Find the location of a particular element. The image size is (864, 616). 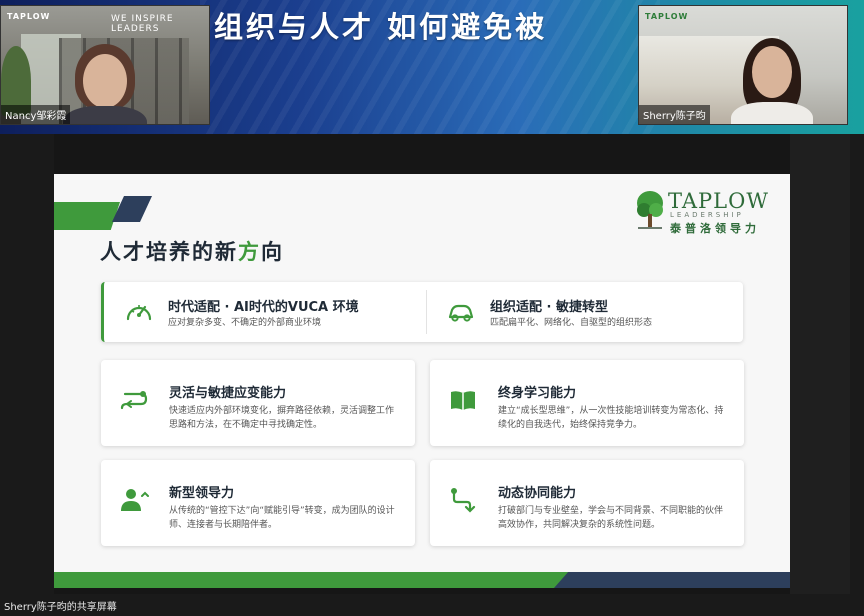

brand-logo: TAPLOW LEADERSHIP 泰普洛领导力 is located at coordinates (711, 212).